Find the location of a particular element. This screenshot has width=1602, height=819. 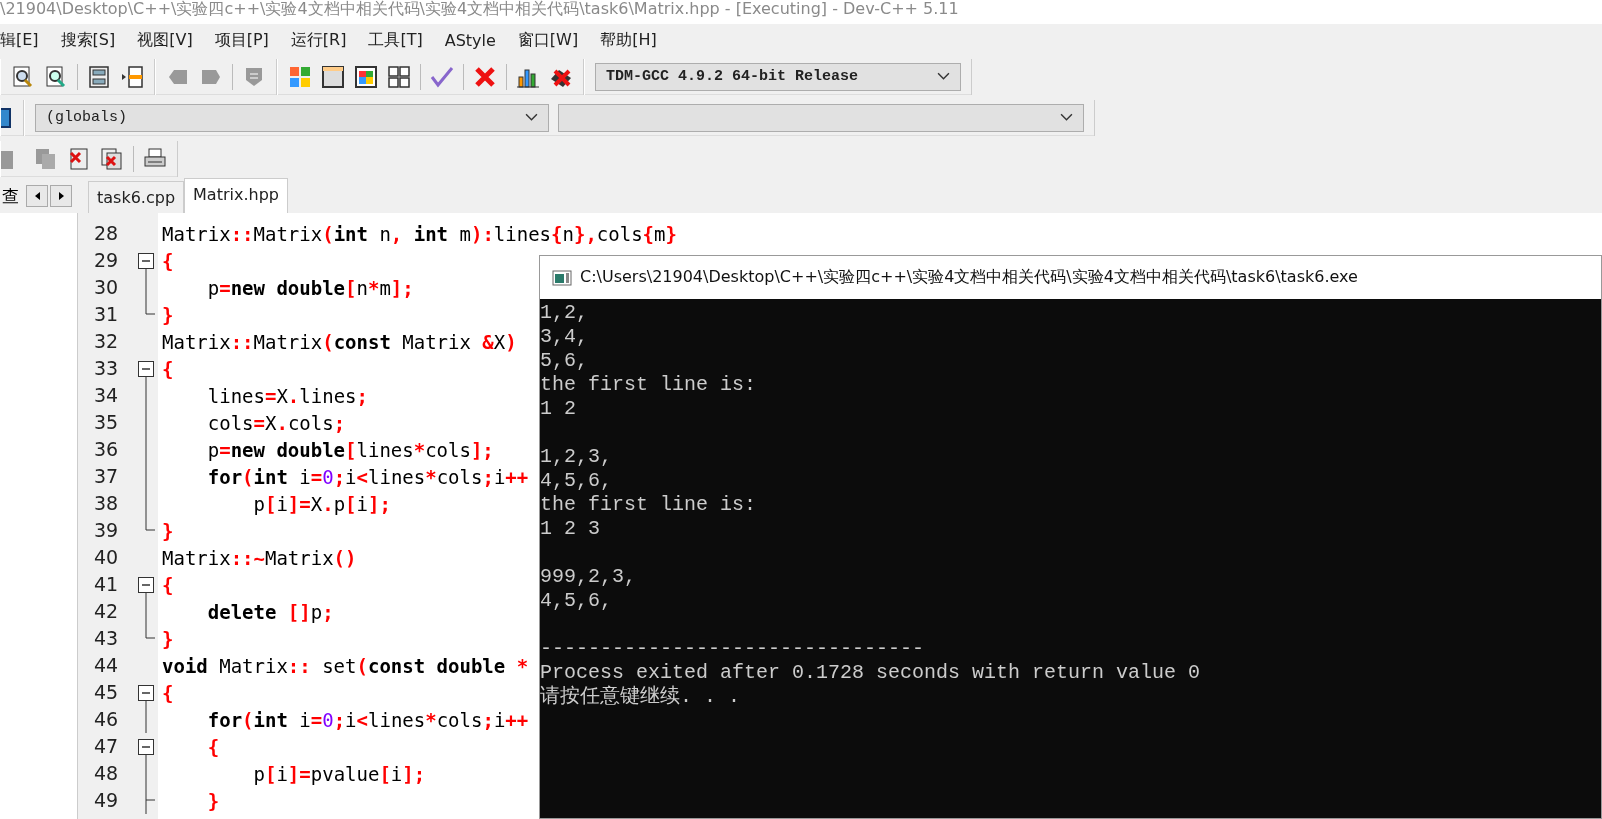

console-title: C:\Users\21904\Desktop\C++\实验四c++\实验4文档中相关代码\实验4文档中相关代码\task6\task6.exe is located at coordinates (969, 277).